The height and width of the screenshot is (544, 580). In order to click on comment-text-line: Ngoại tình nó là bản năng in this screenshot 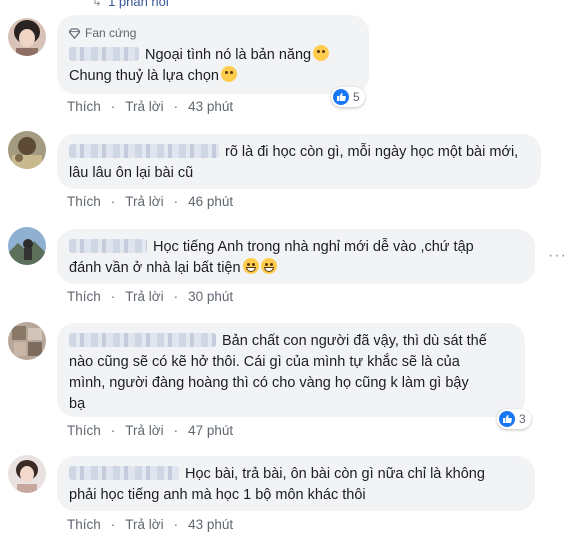, I will do `click(228, 55)`.